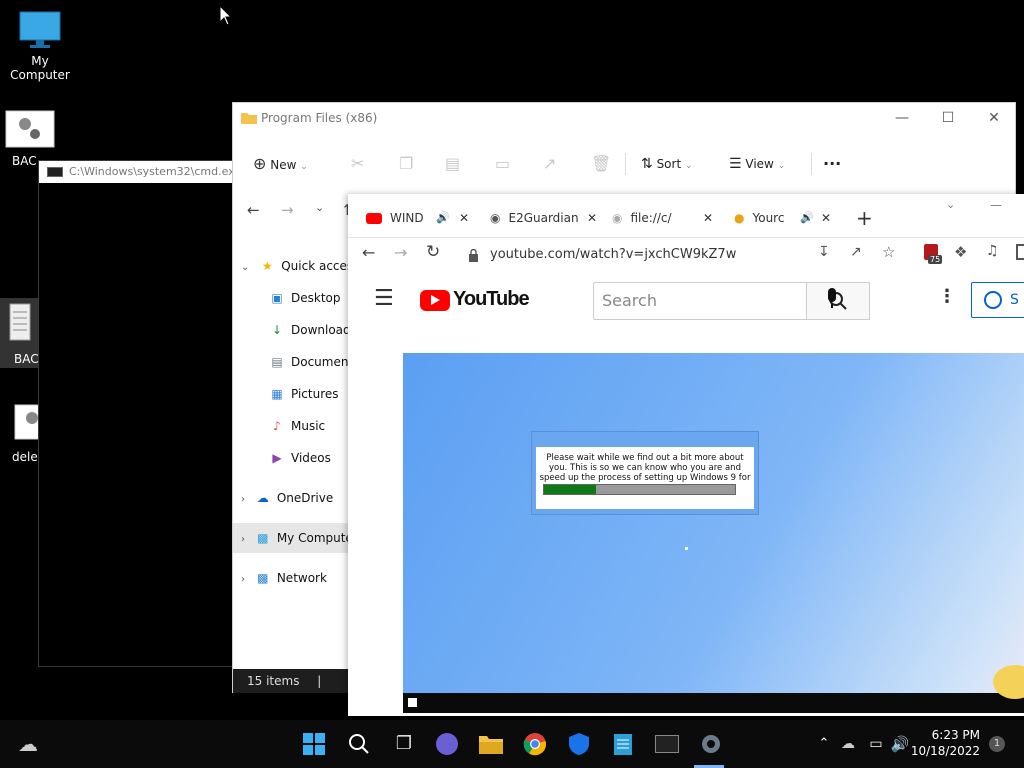 The height and width of the screenshot is (768, 1024). What do you see at coordinates (651, 218) in the screenshot?
I see `tab-label: file://c/` at bounding box center [651, 218].